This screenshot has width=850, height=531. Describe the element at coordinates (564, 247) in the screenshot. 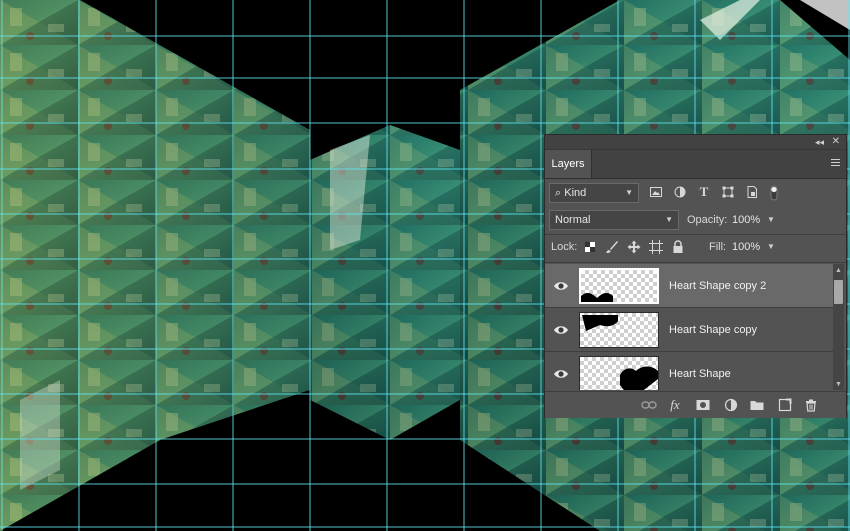

I see `lock-label: Lock:` at that location.